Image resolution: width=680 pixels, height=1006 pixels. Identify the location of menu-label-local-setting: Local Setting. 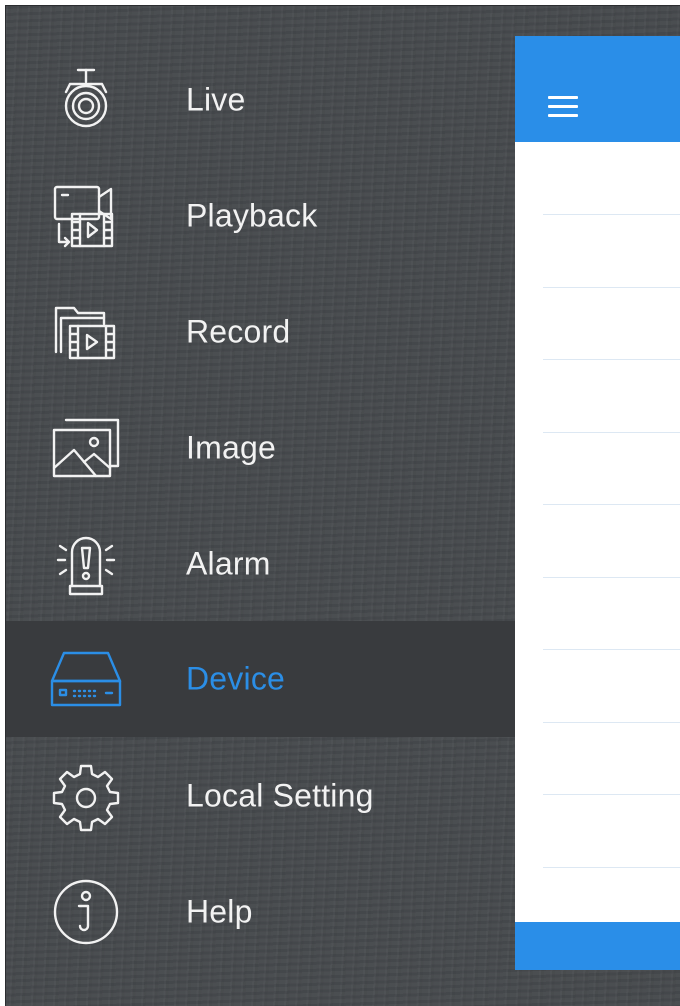
(280, 795).